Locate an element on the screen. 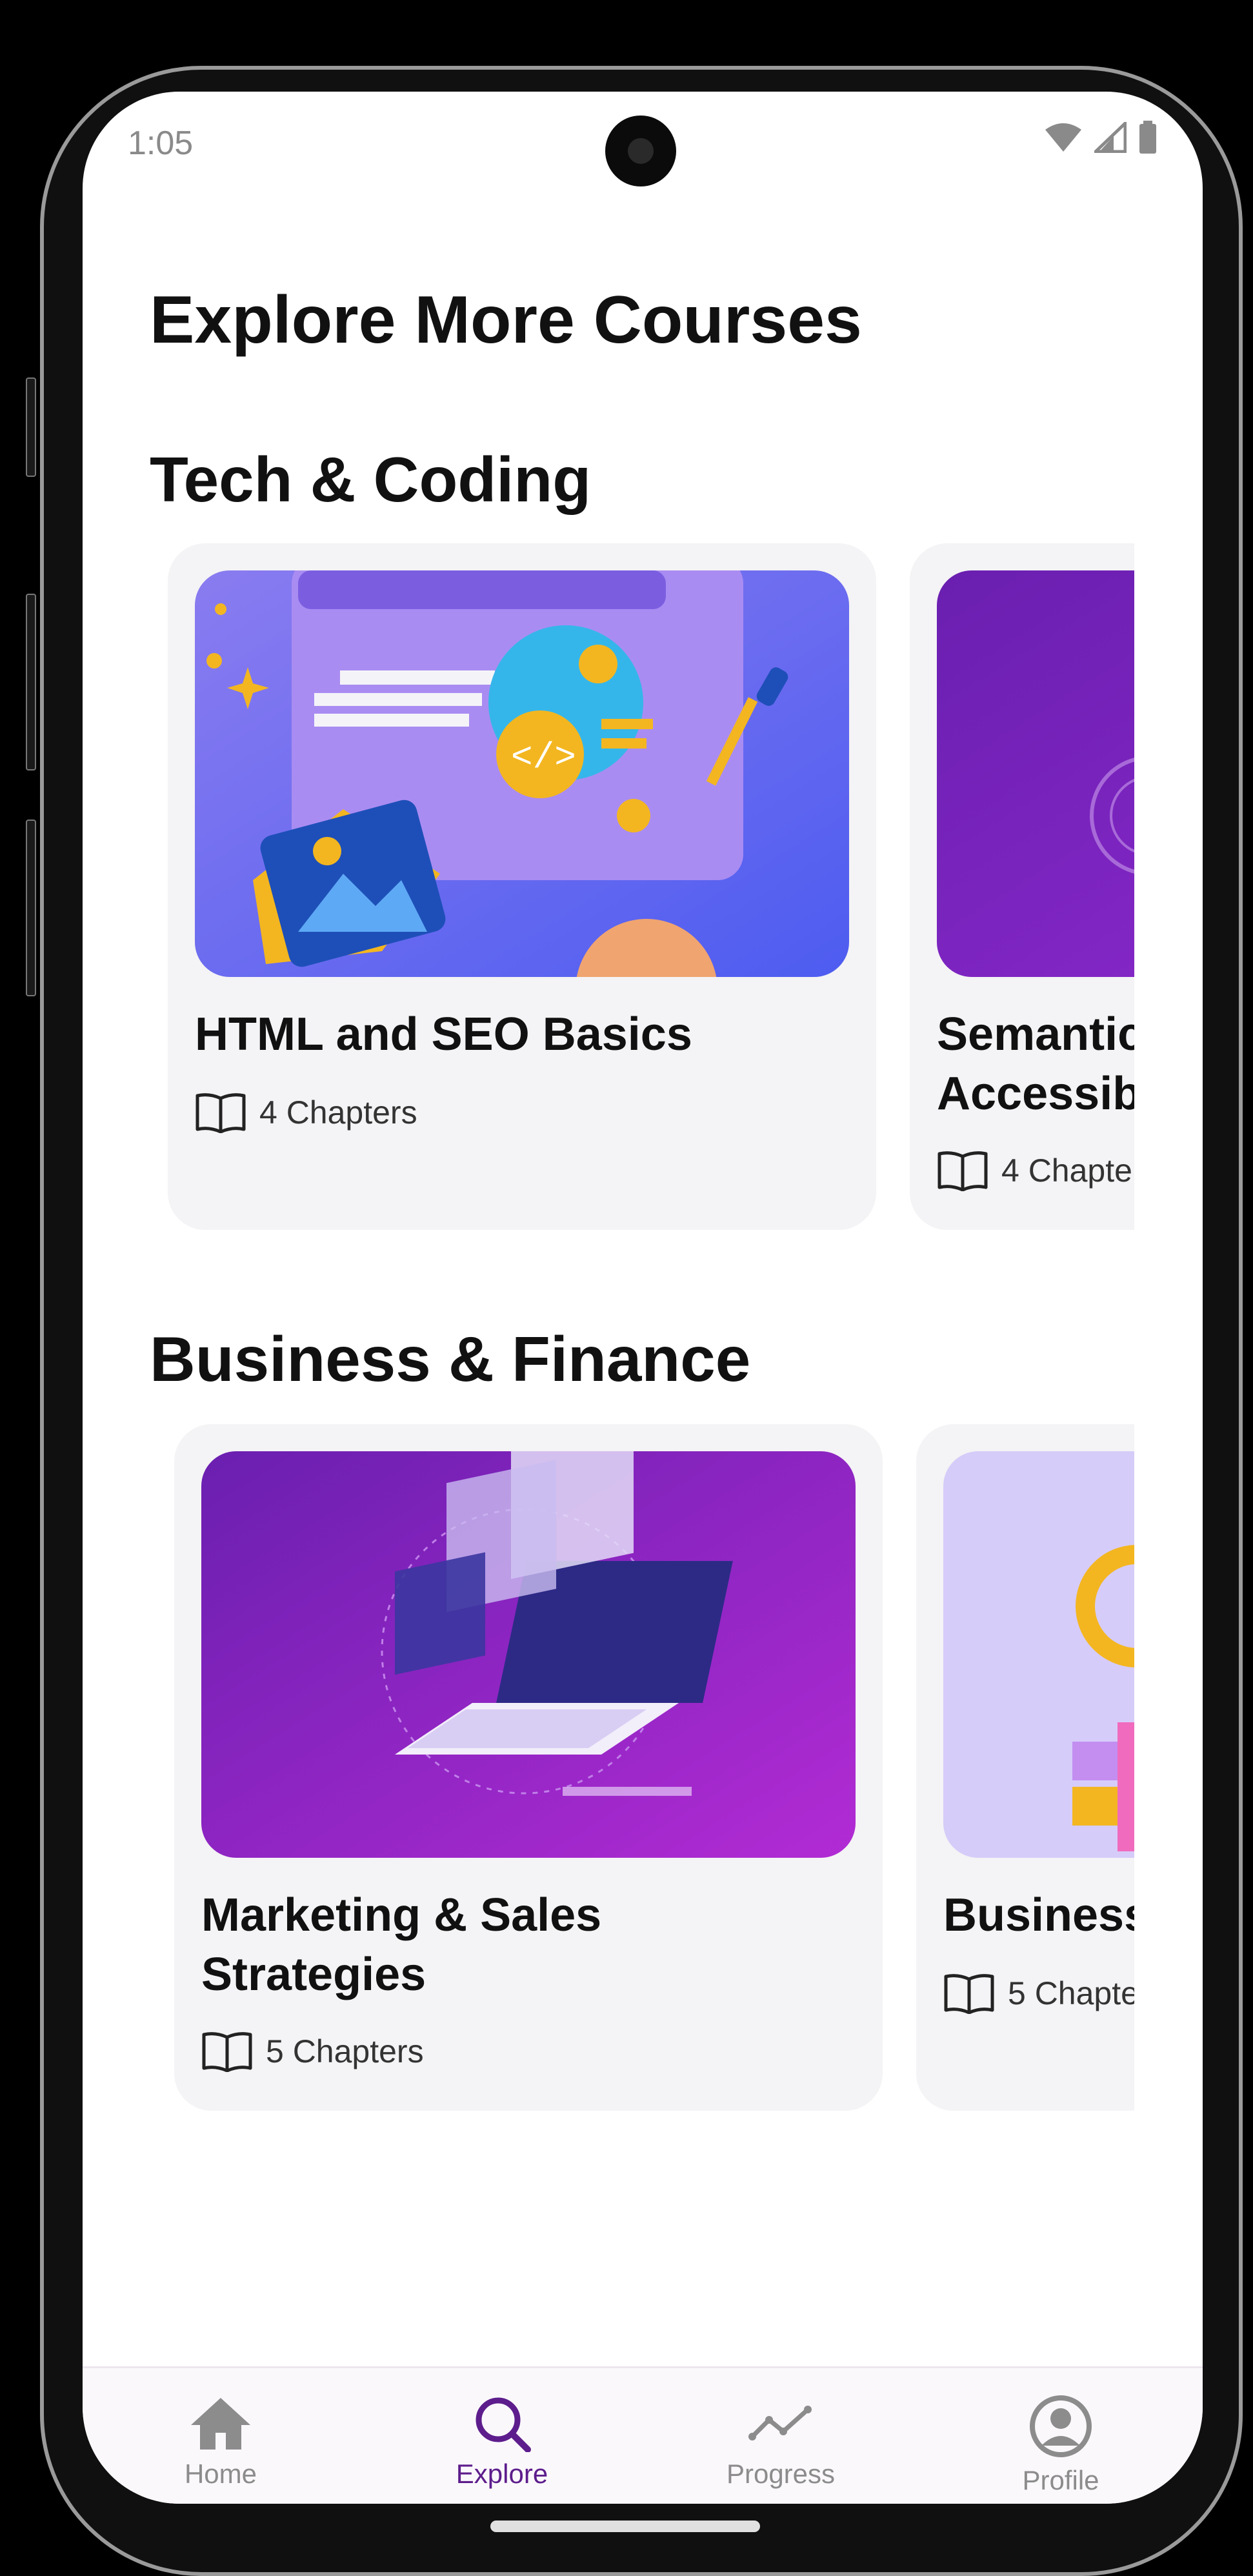 The image size is (1253, 2576). wifi-icon is located at coordinates (1063, 137).